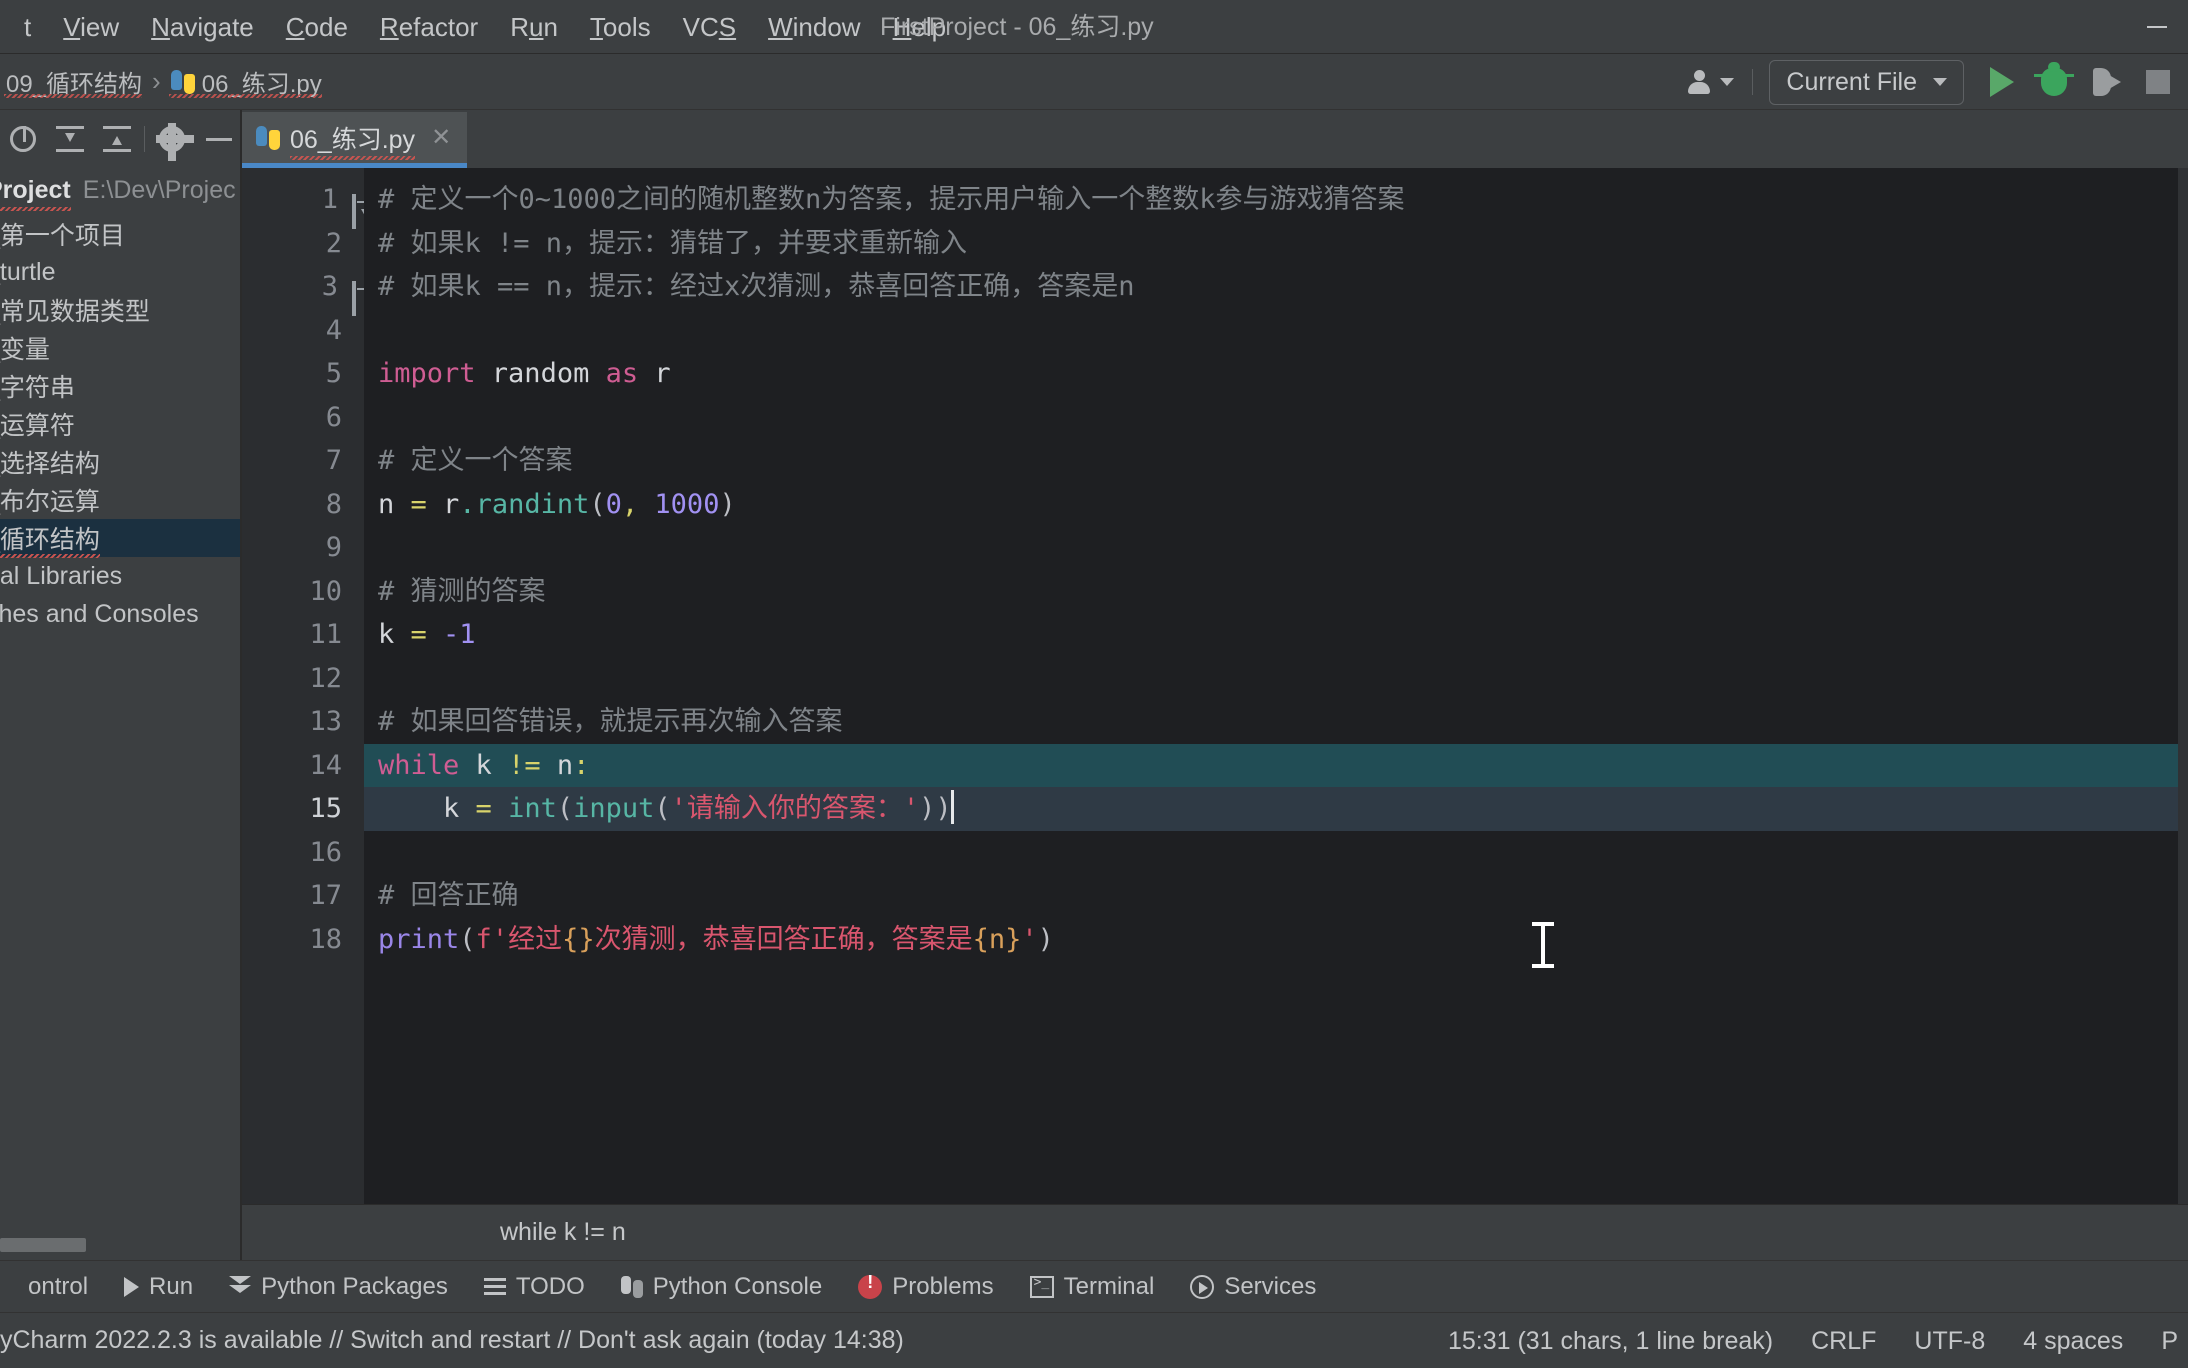 The width and height of the screenshot is (2188, 1368). Describe the element at coordinates (2183, 686) in the screenshot. I see `editor-scrollbar` at that location.